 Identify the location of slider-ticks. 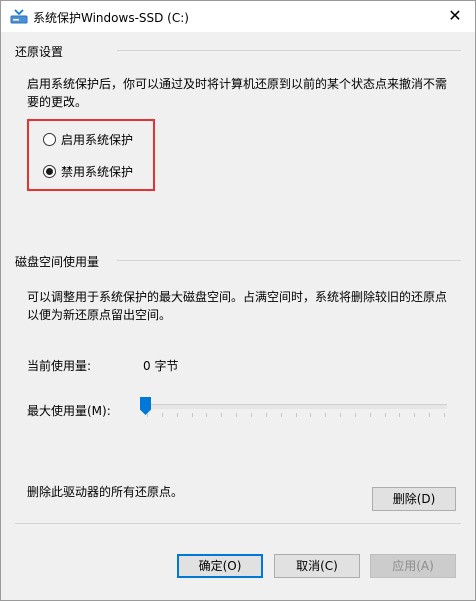
(296, 415).